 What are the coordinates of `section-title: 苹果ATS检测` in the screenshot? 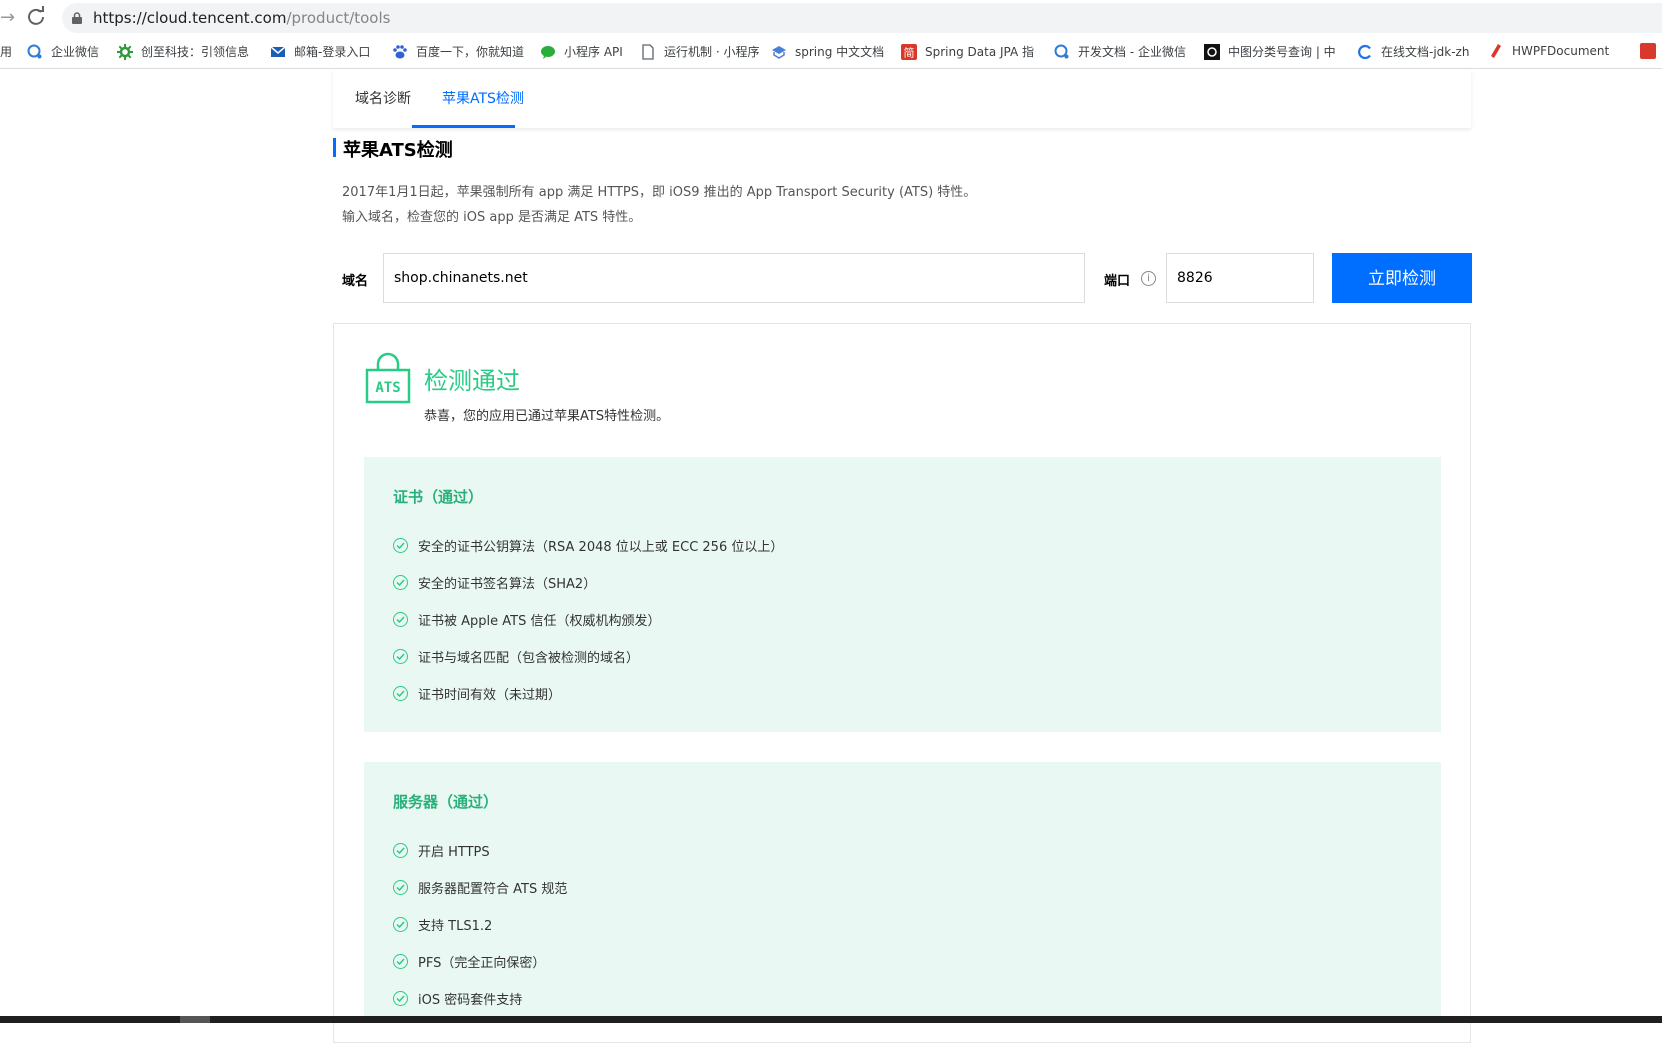 It's located at (398, 150).